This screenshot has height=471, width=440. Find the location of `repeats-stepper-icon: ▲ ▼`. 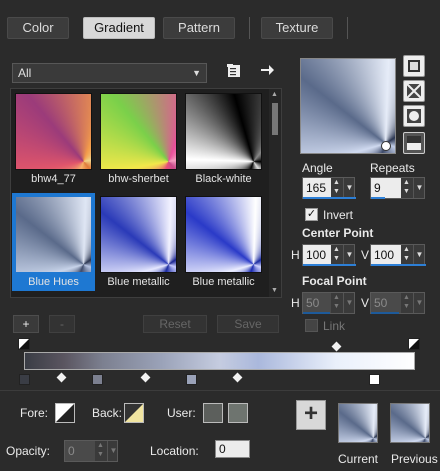

repeats-stepper-icon: ▲ ▼ is located at coordinates (406, 188).